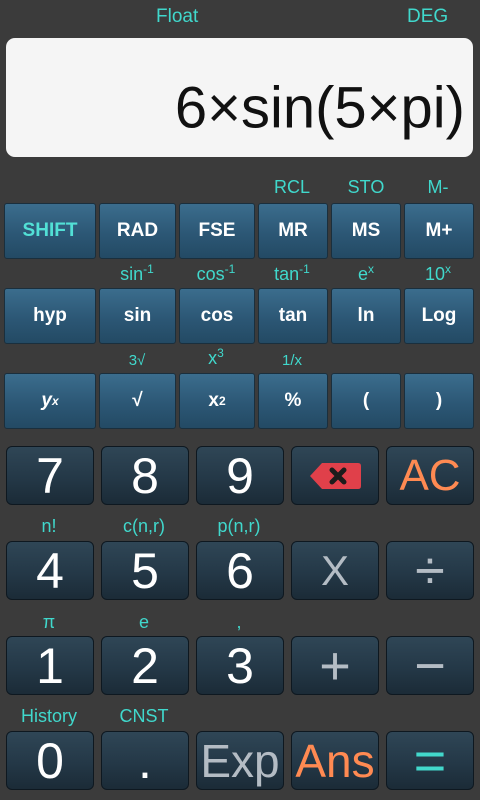  I want to click on rad-button: RAD, so click(137, 231).